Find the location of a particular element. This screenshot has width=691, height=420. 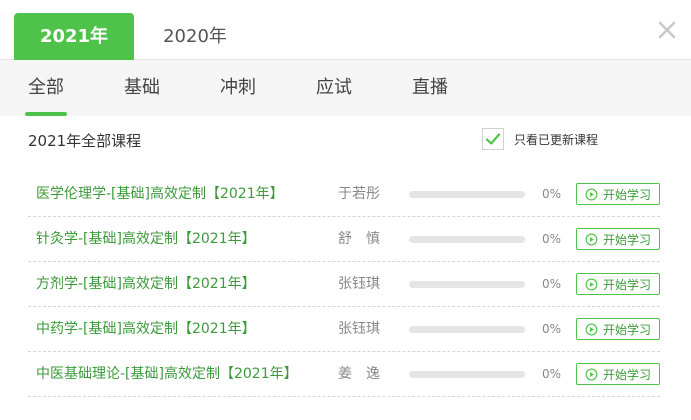

tab-basic: 基础 is located at coordinates (142, 88).